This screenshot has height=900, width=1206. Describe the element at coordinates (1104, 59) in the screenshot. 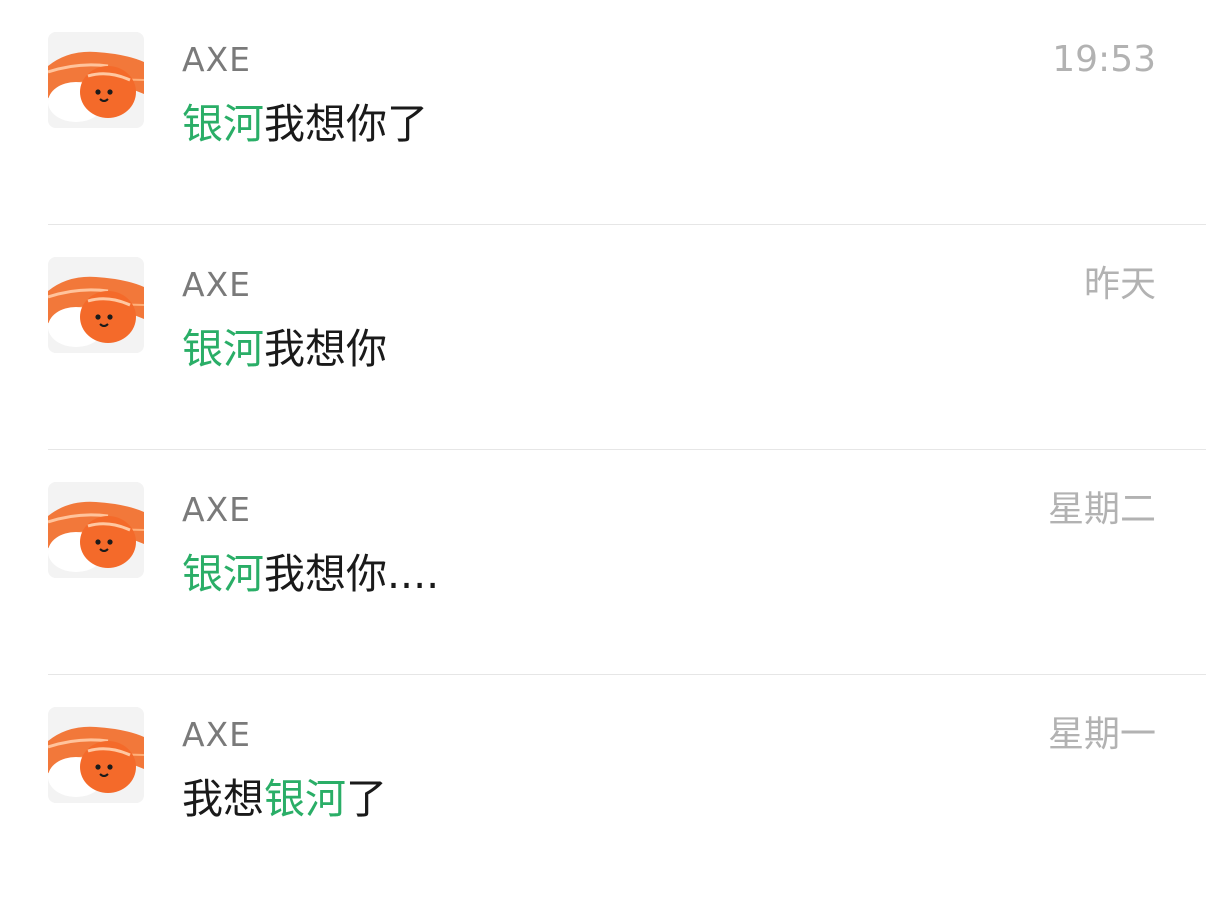

I see `message-time: 19:53` at that location.